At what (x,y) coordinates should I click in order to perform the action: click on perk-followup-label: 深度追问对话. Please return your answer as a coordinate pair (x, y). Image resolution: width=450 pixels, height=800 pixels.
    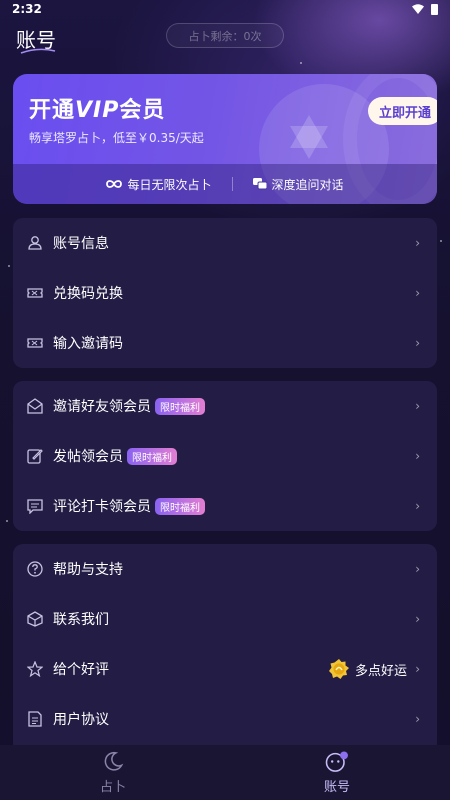
    Looking at the image, I should click on (307, 184).